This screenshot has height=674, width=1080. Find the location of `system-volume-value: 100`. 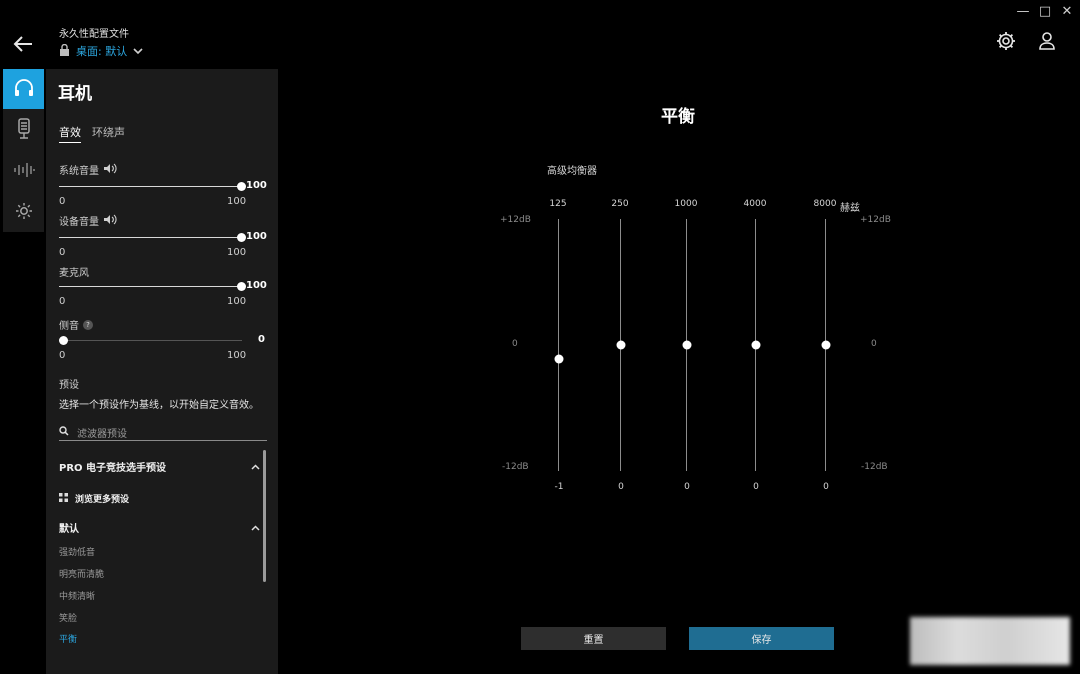

system-volume-value: 100 is located at coordinates (256, 185).